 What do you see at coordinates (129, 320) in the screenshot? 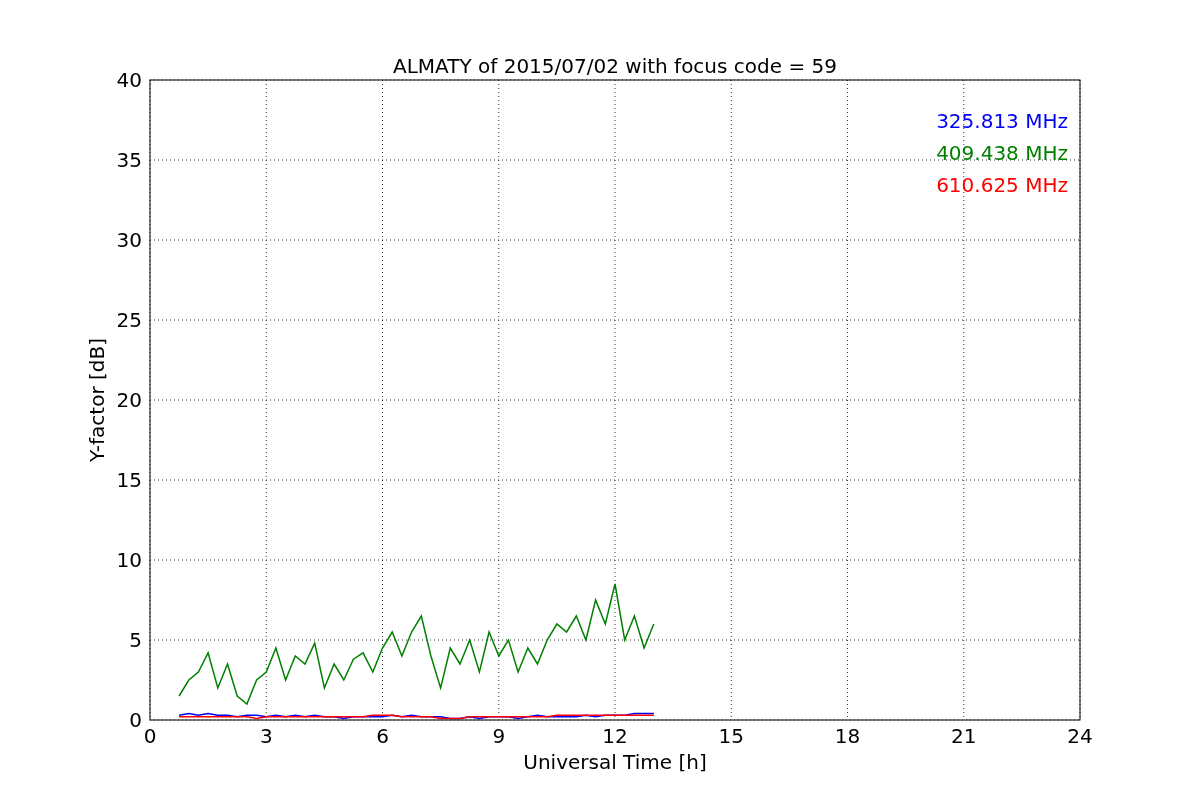
I see `tick-label: 25` at bounding box center [129, 320].